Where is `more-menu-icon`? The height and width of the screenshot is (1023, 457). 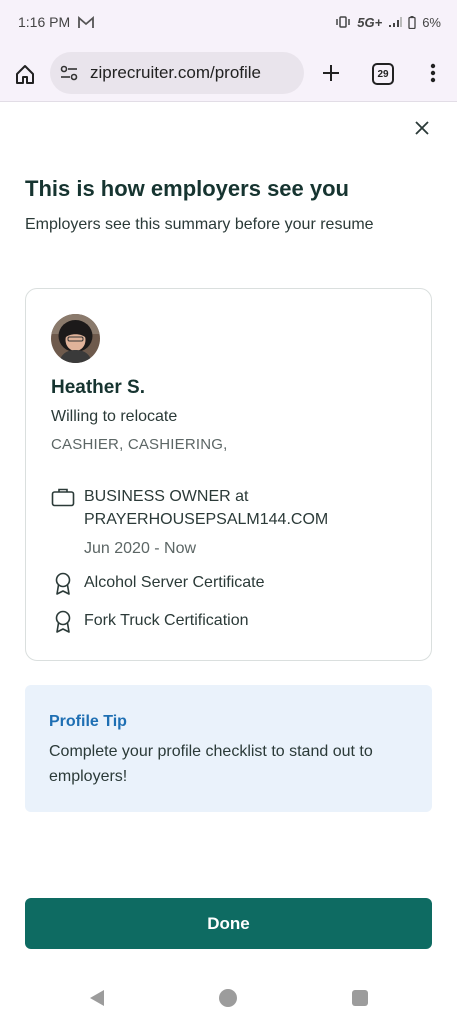 more-menu-icon is located at coordinates (433, 73).